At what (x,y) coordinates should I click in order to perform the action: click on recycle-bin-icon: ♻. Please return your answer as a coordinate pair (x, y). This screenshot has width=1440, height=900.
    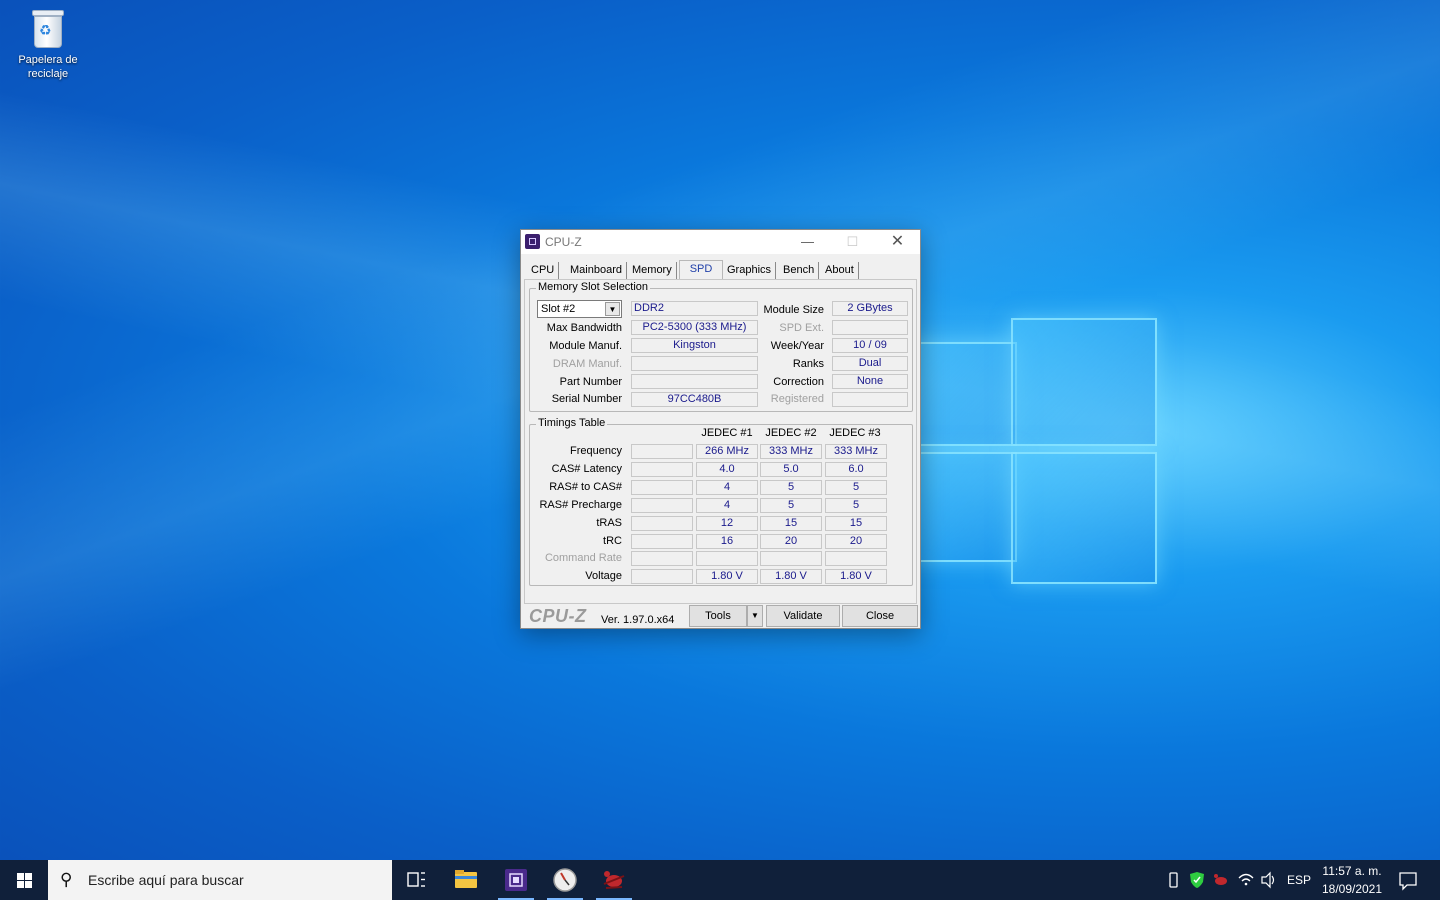
    Looking at the image, I should click on (48, 28).